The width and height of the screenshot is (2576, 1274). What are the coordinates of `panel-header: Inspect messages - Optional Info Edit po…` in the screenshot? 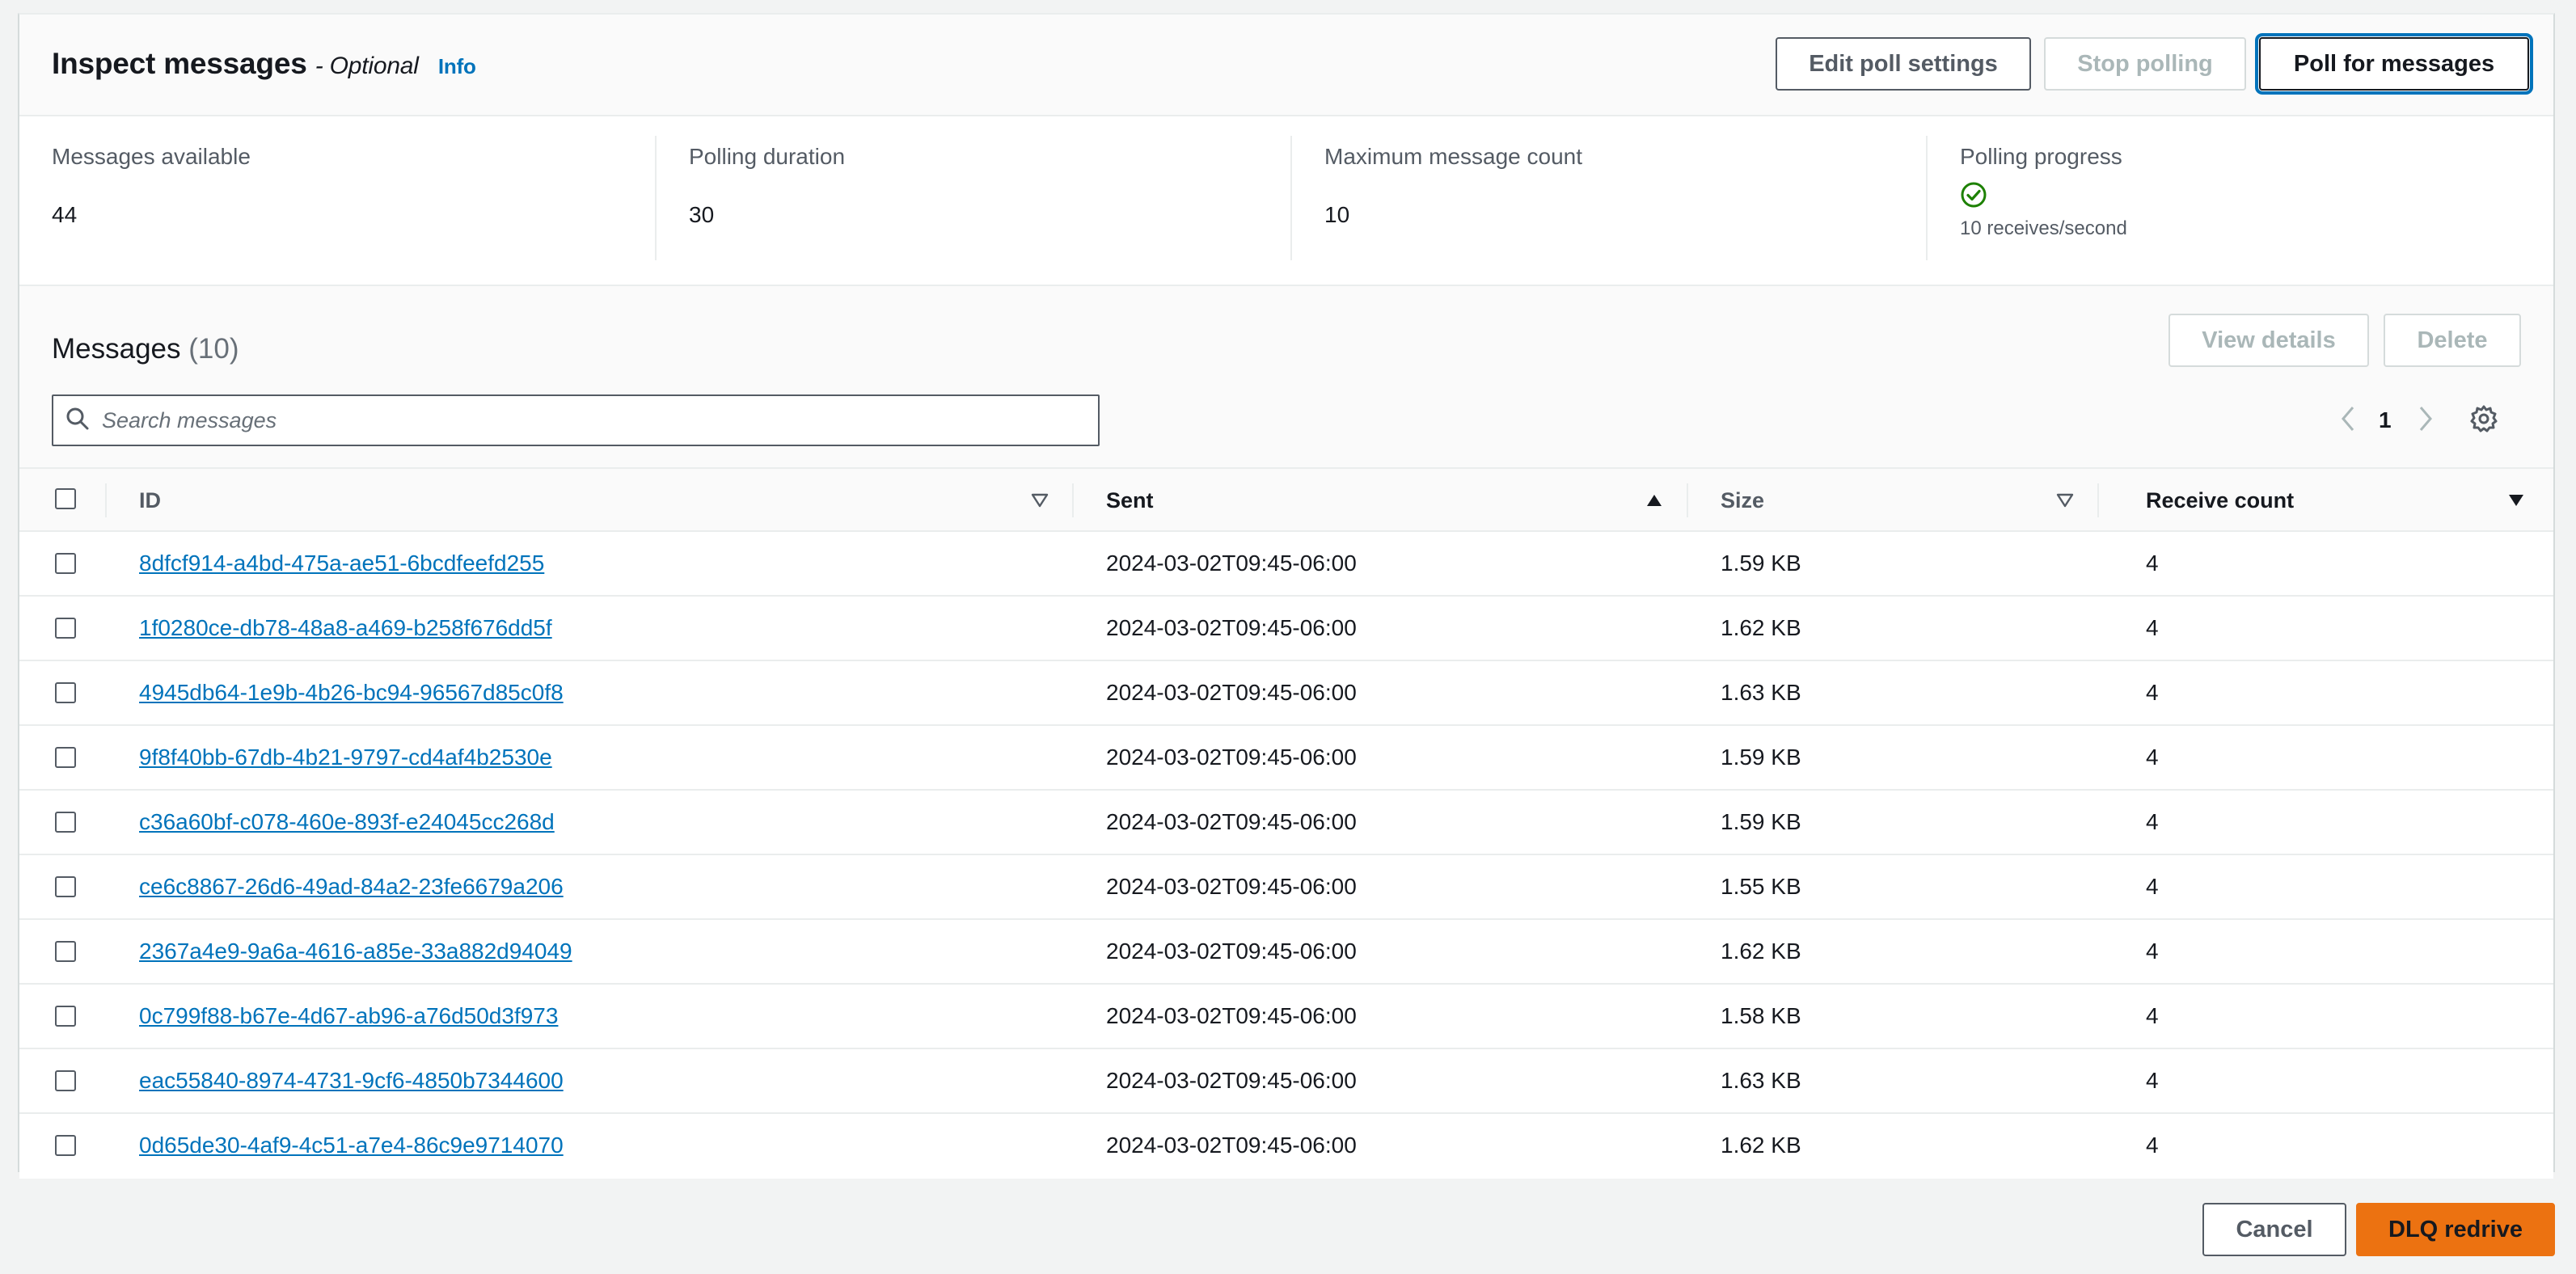 It's located at (1286, 66).